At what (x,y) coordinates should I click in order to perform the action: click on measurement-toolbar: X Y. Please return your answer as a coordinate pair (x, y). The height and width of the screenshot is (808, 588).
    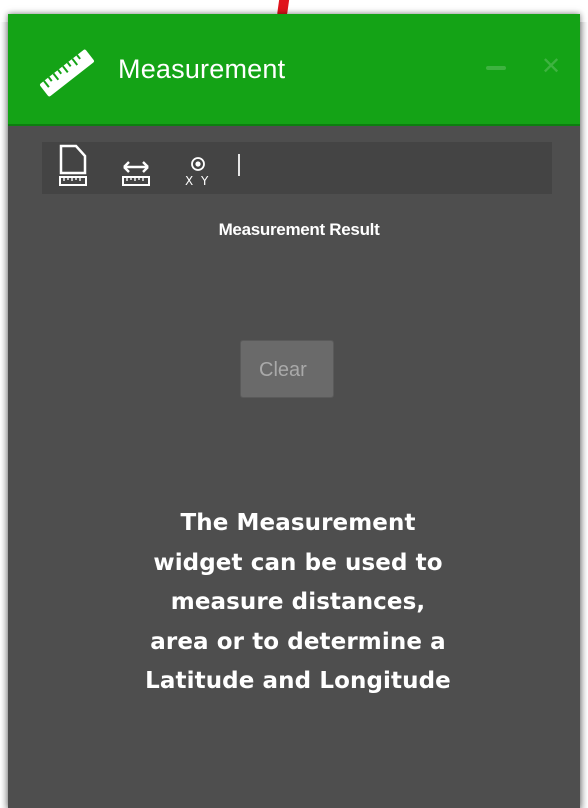
    Looking at the image, I should click on (297, 168).